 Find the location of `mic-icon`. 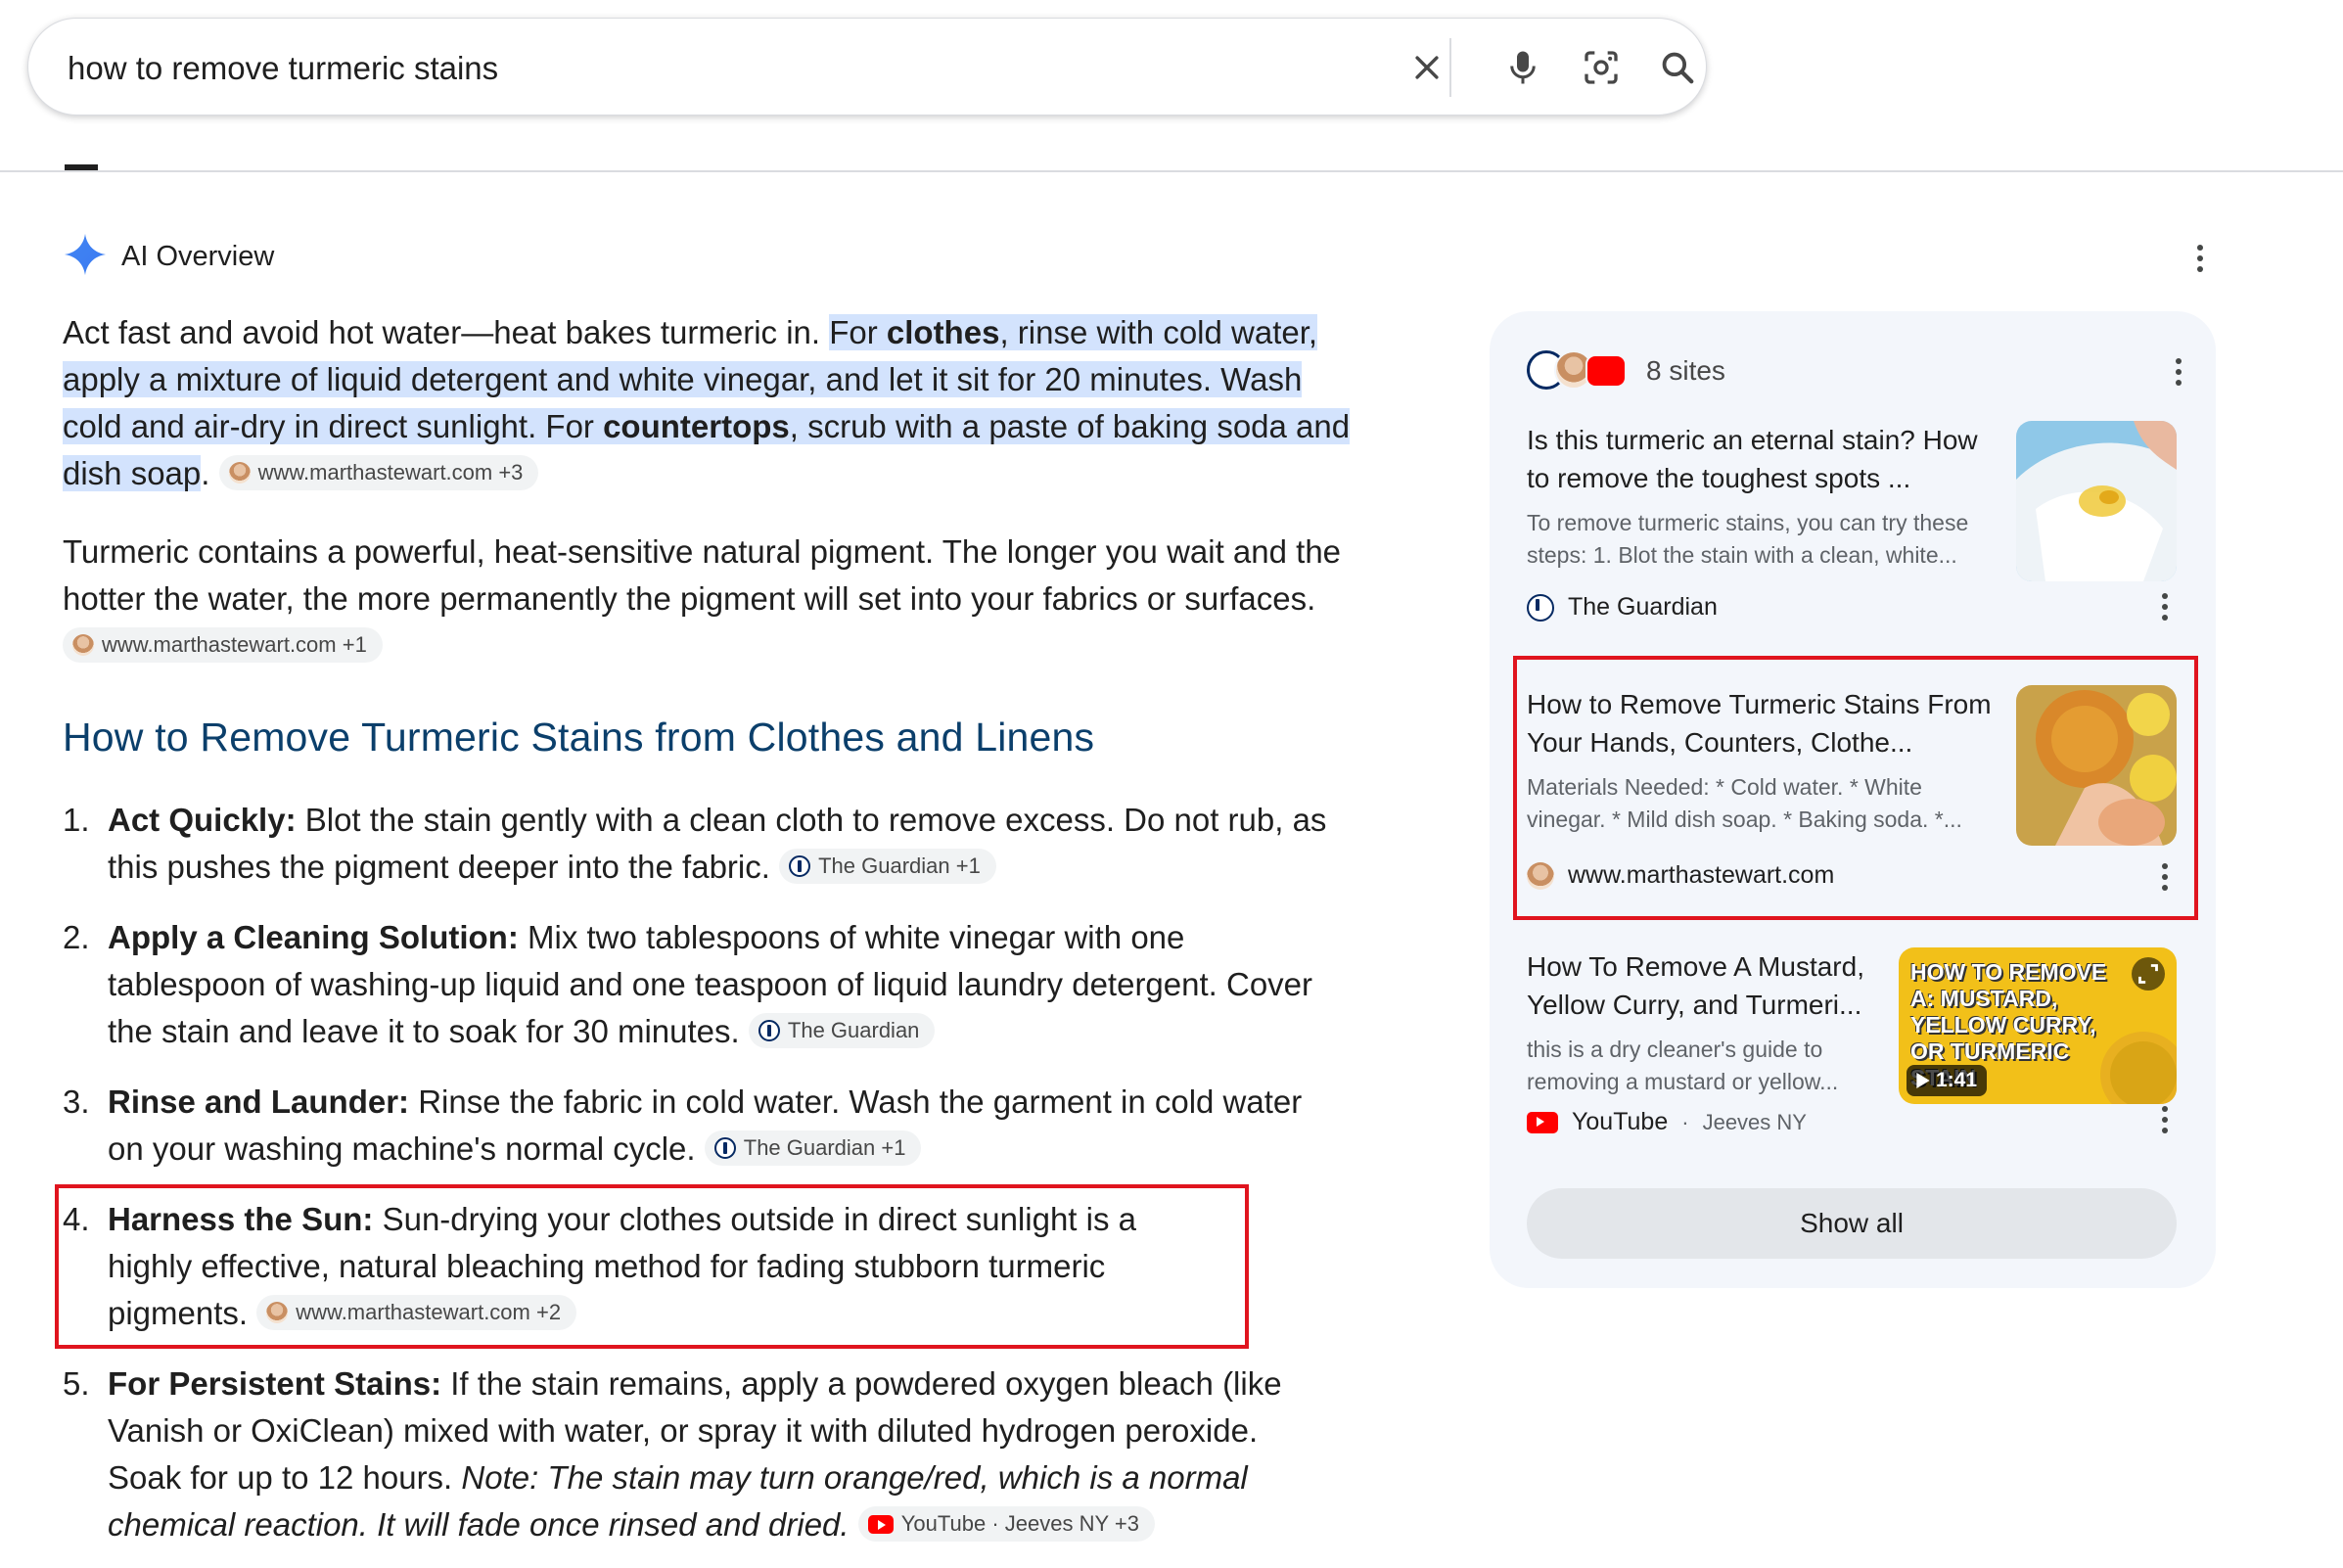

mic-icon is located at coordinates (1522, 67).